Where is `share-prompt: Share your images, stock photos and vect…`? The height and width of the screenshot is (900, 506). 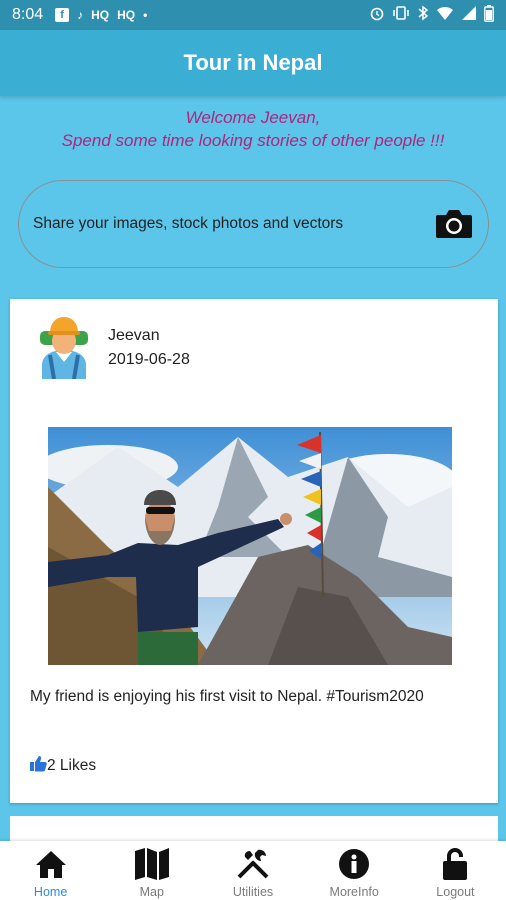 share-prompt: Share your images, stock photos and vect… is located at coordinates (188, 223).